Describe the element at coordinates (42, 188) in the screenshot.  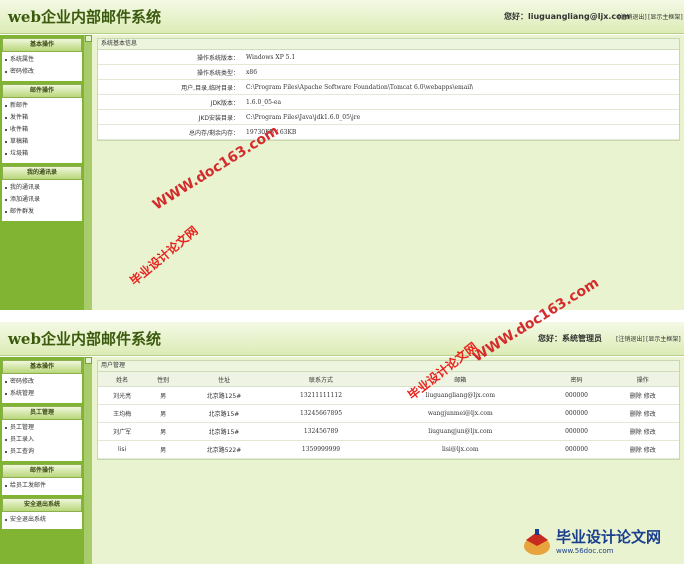
I see `menu-item-my-contacts: 我的通讯录` at that location.